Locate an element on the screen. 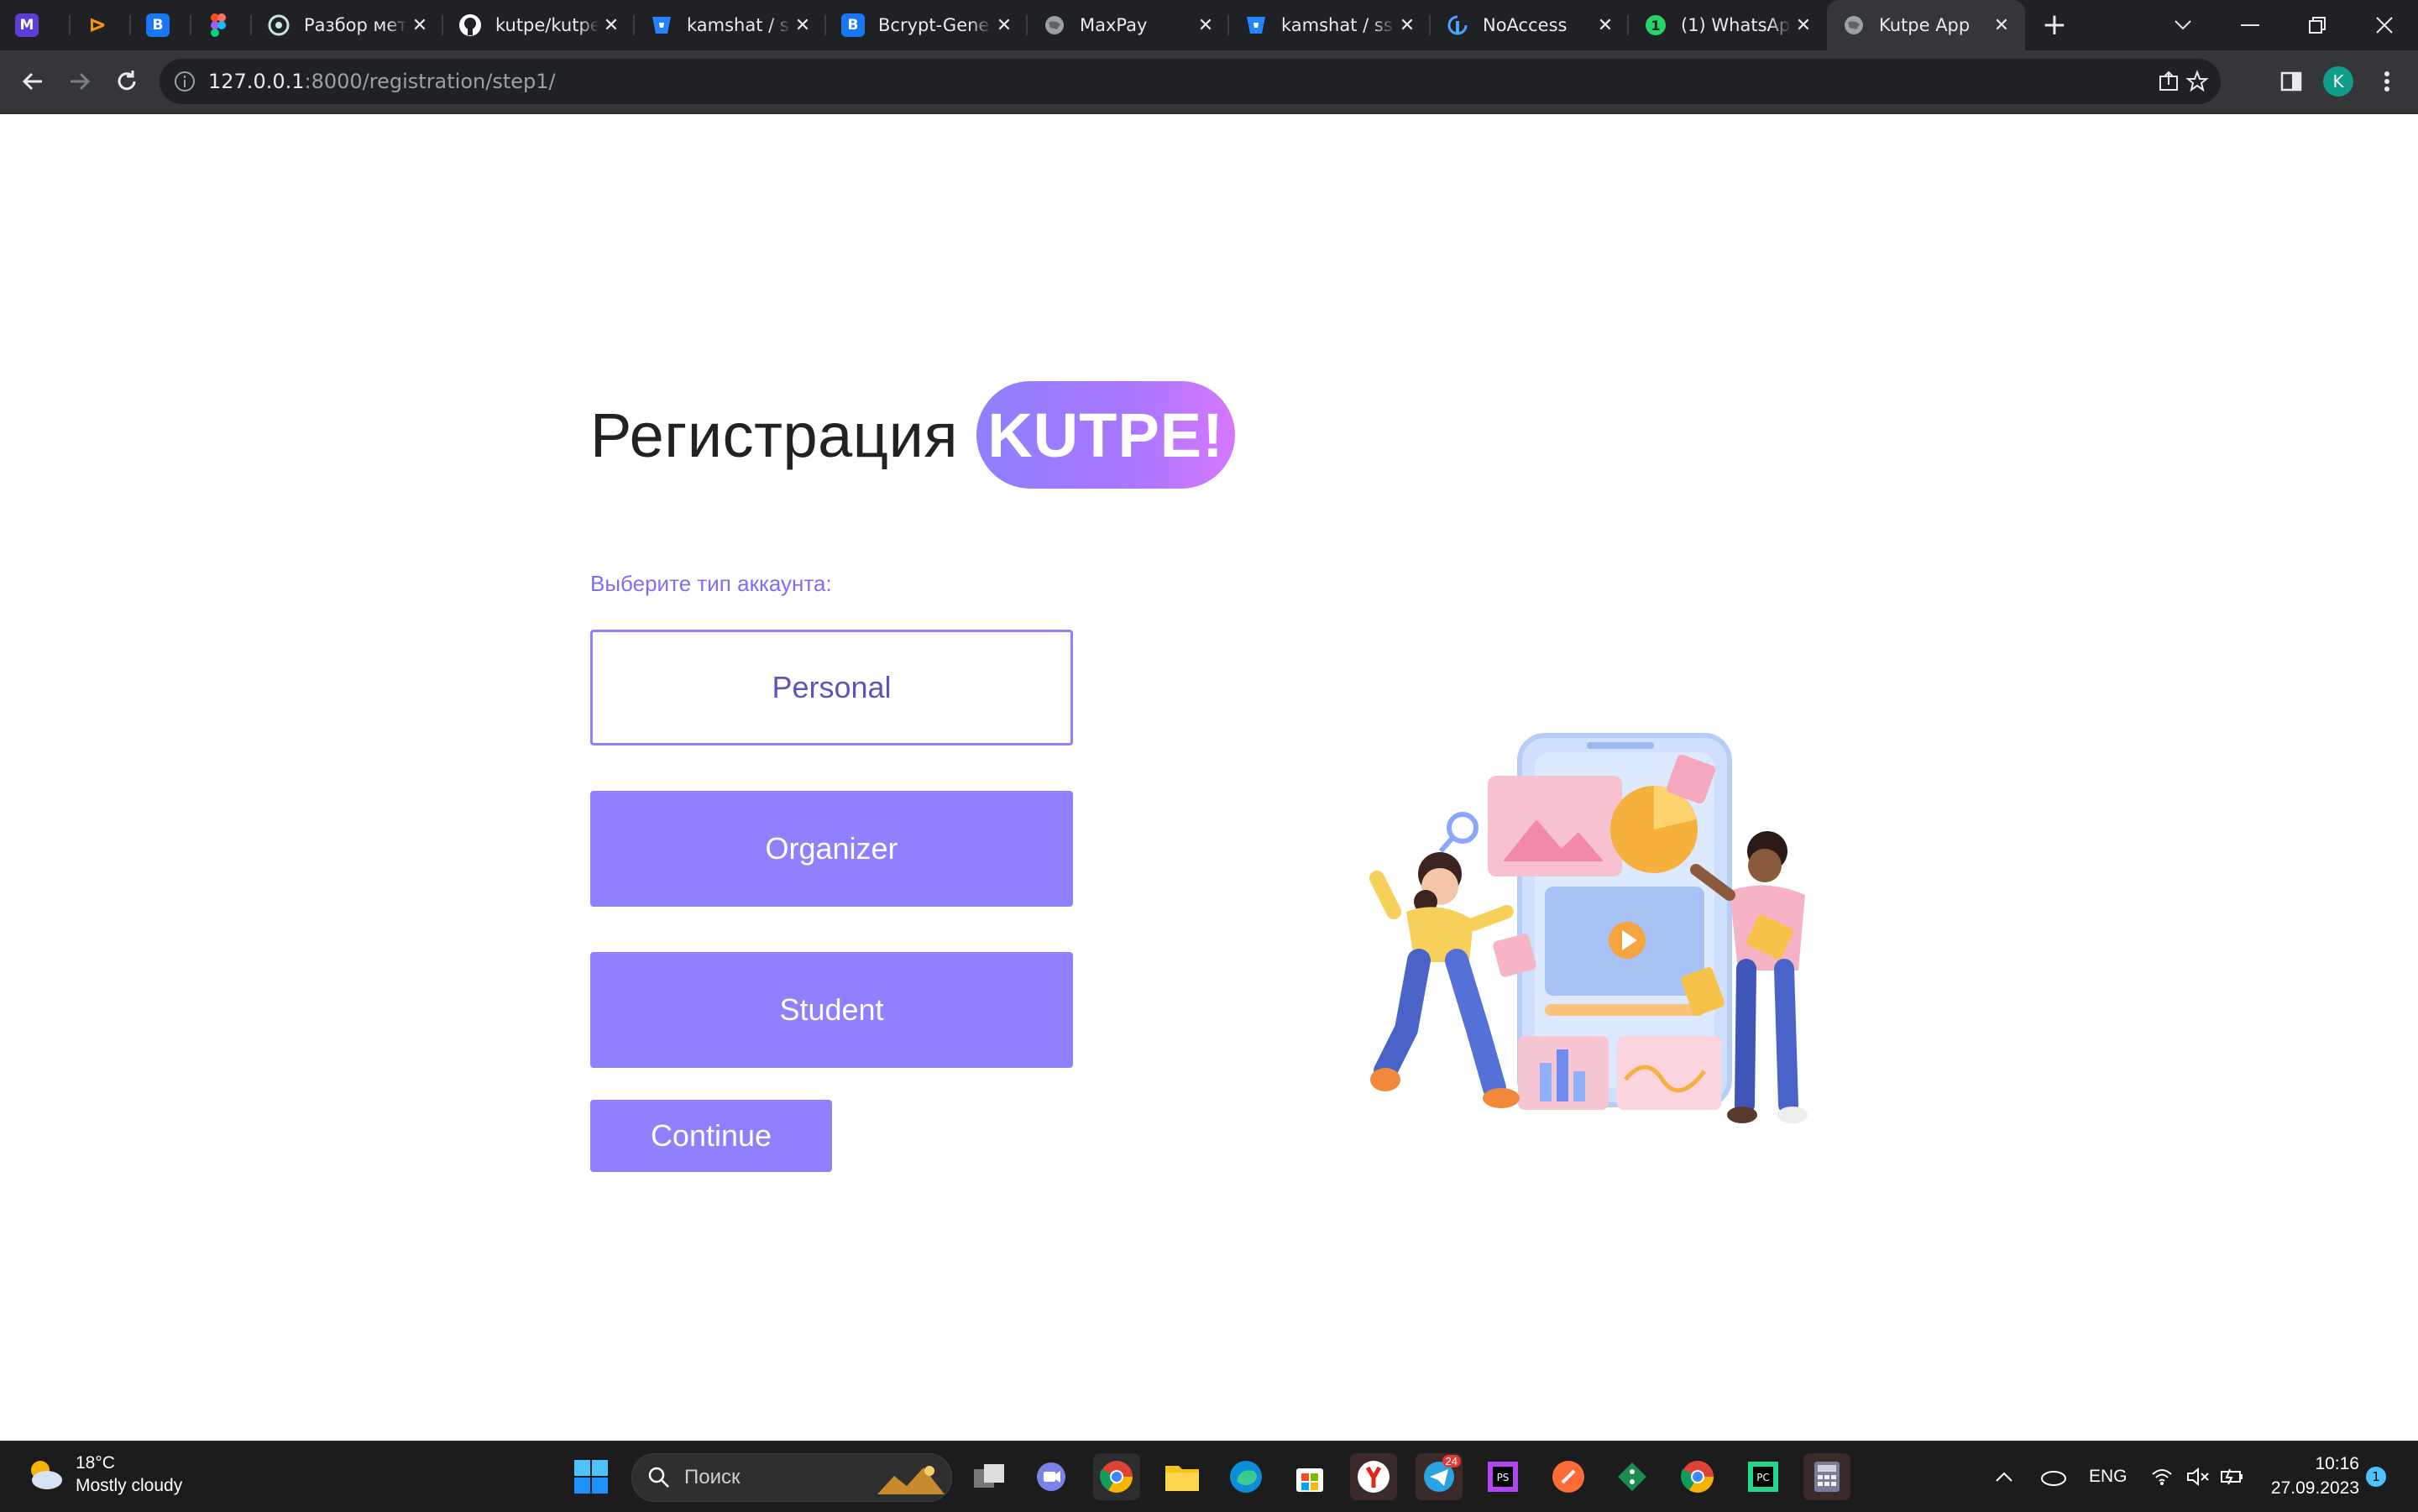 Image resolution: width=2418 pixels, height=1512 pixels. side-panel-icon is located at coordinates (2291, 81).